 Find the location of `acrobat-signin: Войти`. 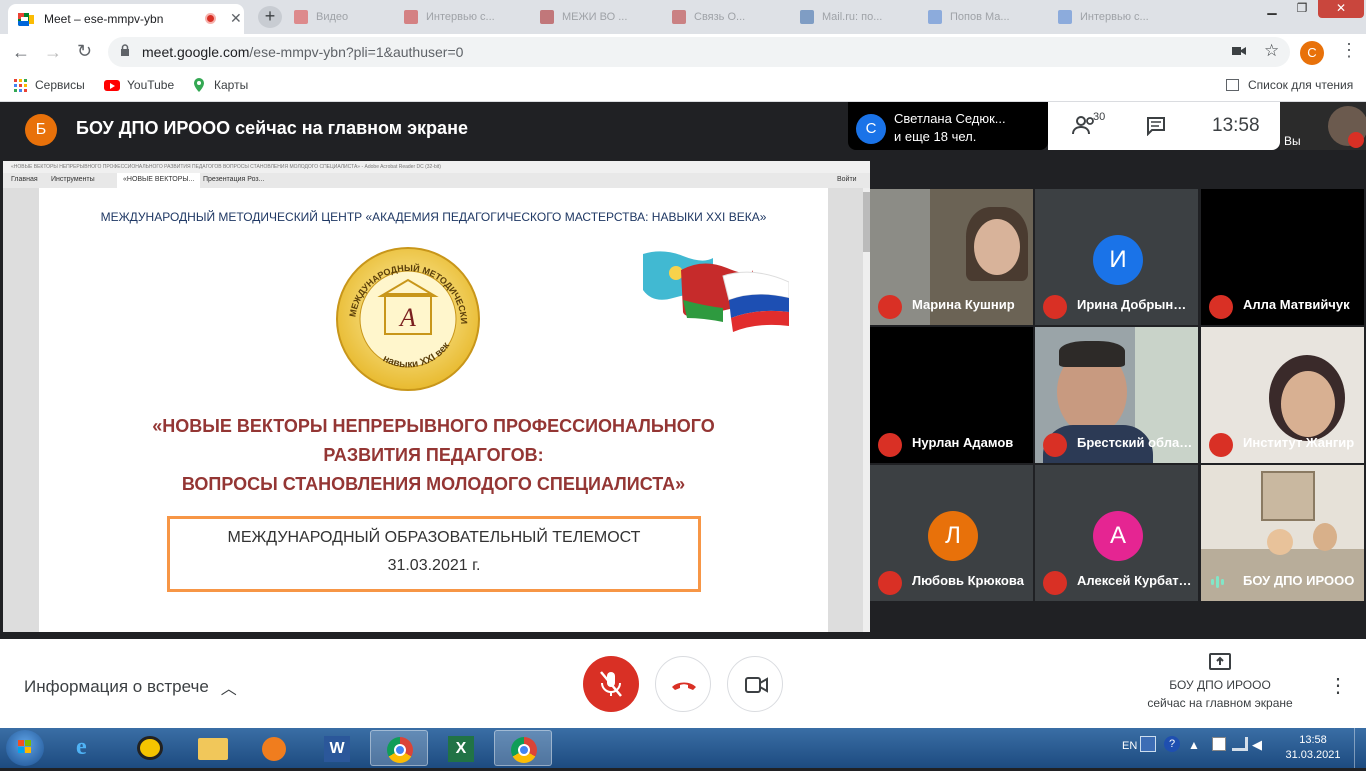

acrobat-signin: Войти is located at coordinates (847, 179).